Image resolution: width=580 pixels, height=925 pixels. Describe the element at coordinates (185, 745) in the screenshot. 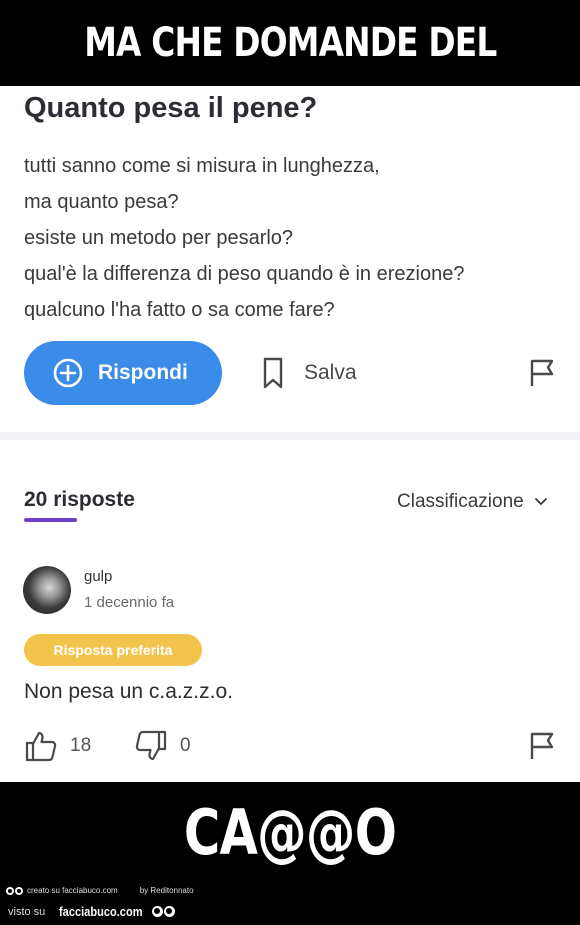

I see `dislike-count: 0` at that location.